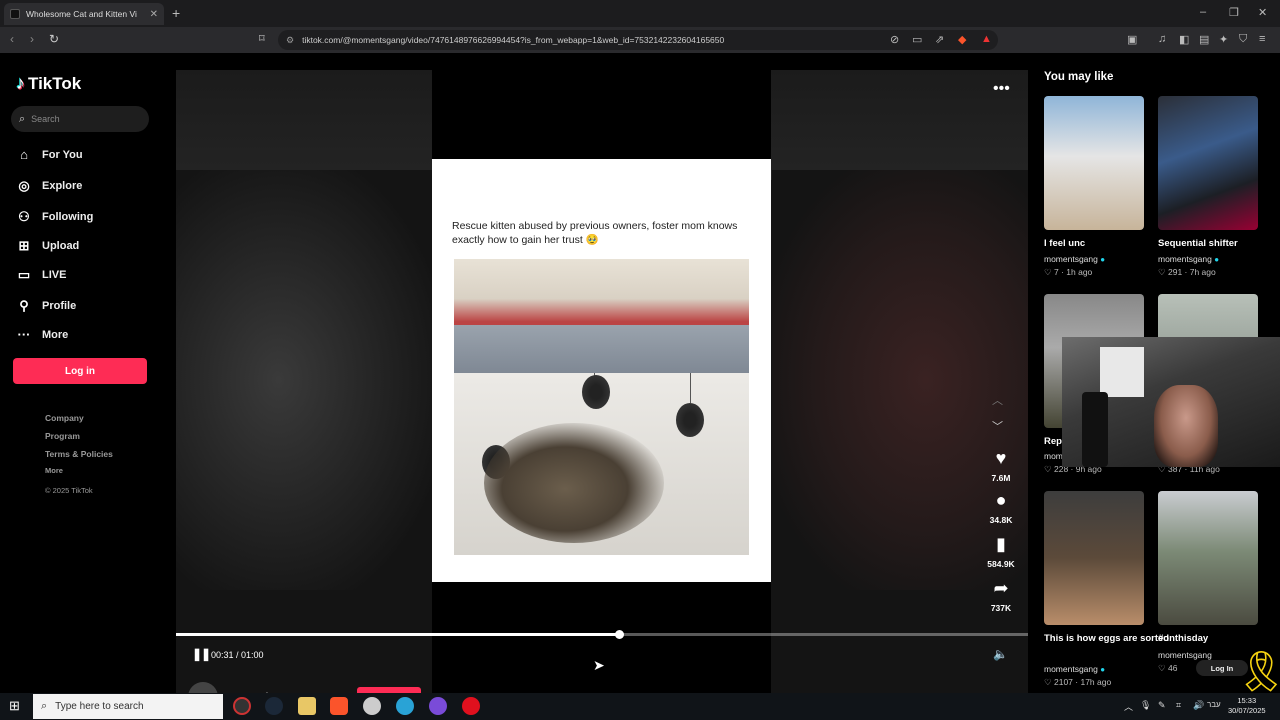 The height and width of the screenshot is (720, 1280). What do you see at coordinates (64, 418) in the screenshot?
I see `footer-company-link: Company` at bounding box center [64, 418].